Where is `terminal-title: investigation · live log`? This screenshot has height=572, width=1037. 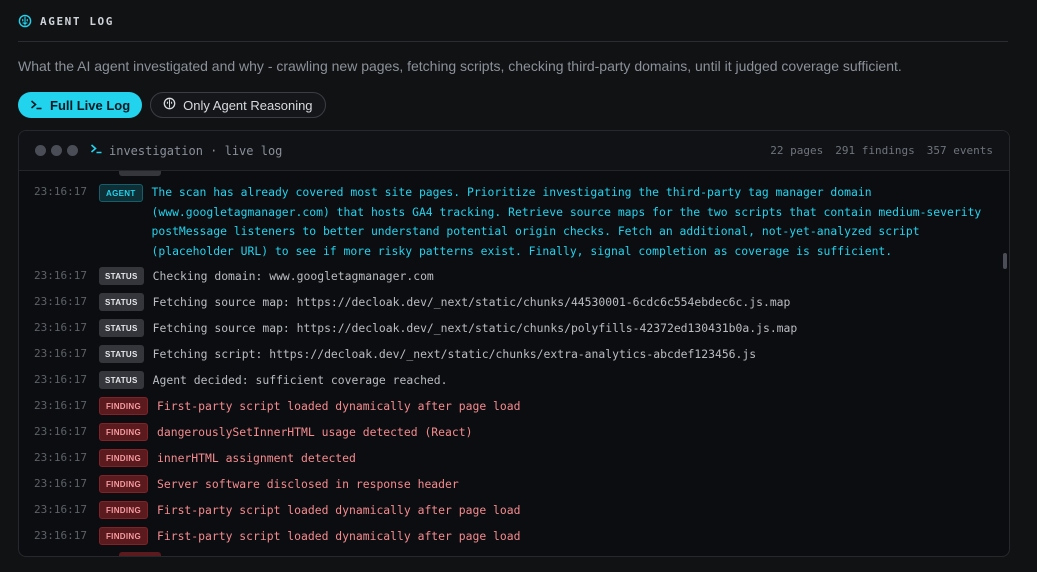
terminal-title: investigation · live log is located at coordinates (186, 150).